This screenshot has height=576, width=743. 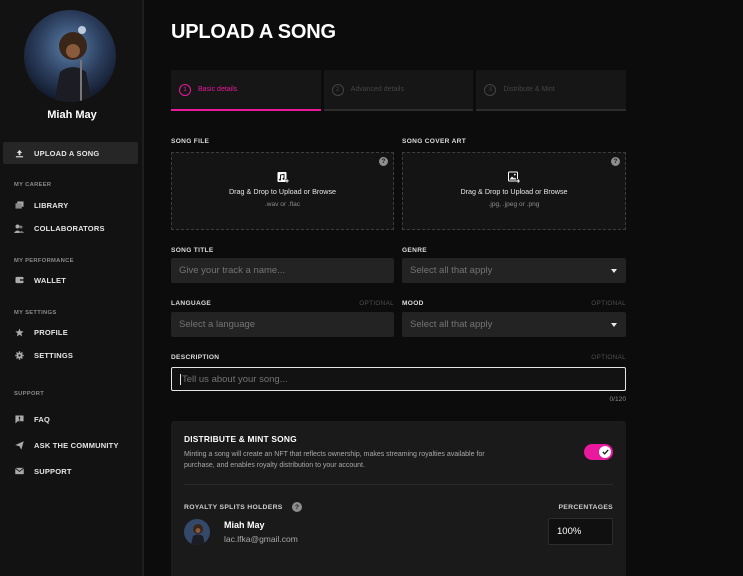 I want to click on step-basic-details: 1 Basic details, so click(x=246, y=90).